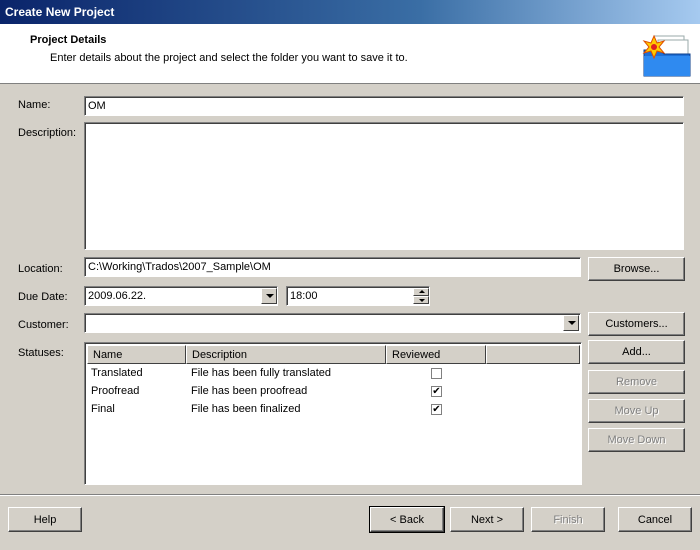 This screenshot has height=550, width=700. I want to click on column-header-reviewed: Reviewed, so click(436, 354).